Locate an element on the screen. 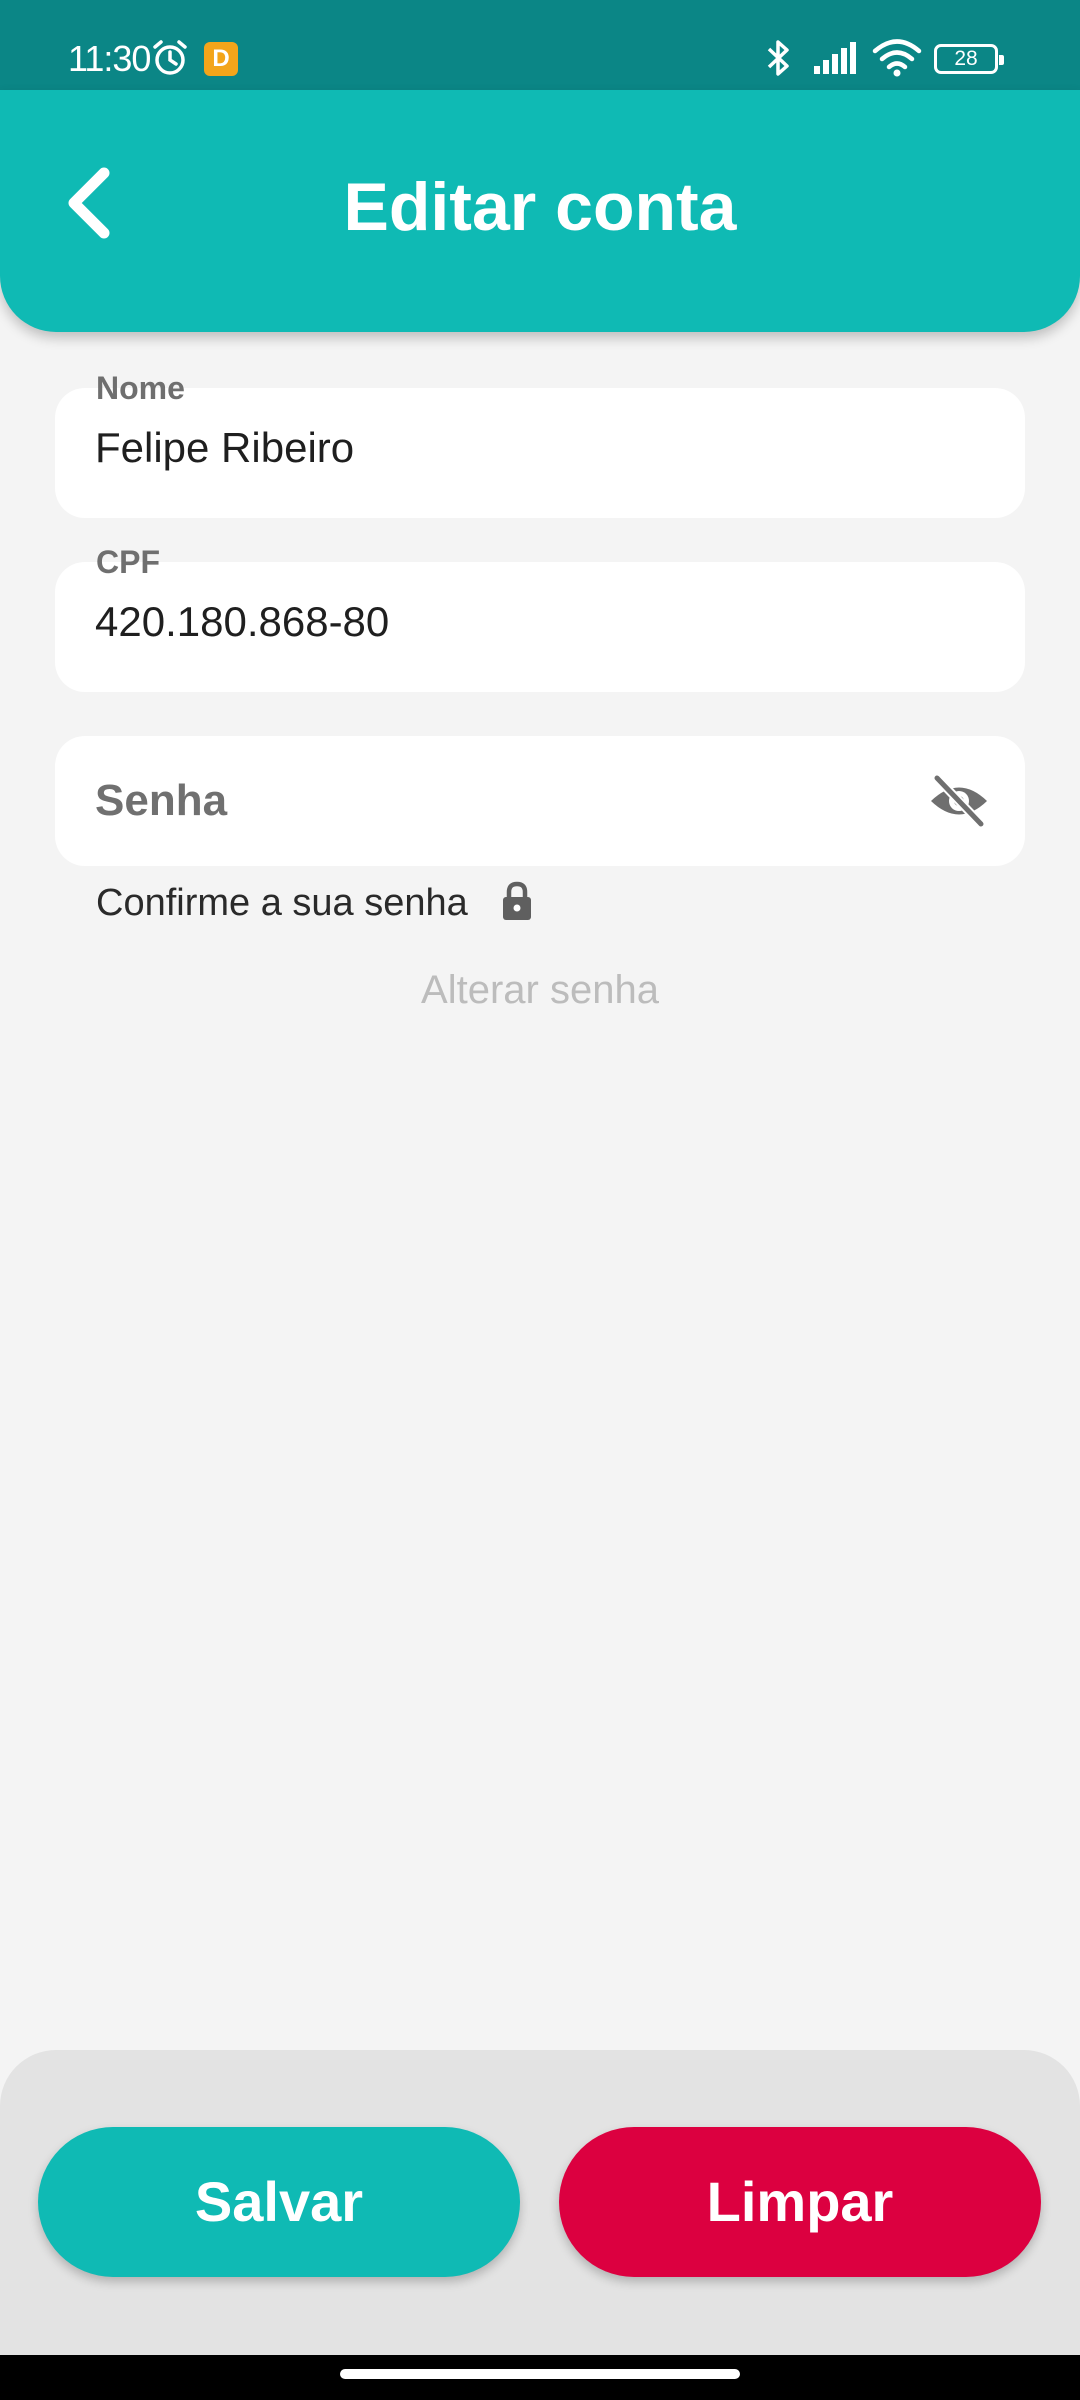 The image size is (1080, 2400). password-placeholder: Senha is located at coordinates (161, 800).